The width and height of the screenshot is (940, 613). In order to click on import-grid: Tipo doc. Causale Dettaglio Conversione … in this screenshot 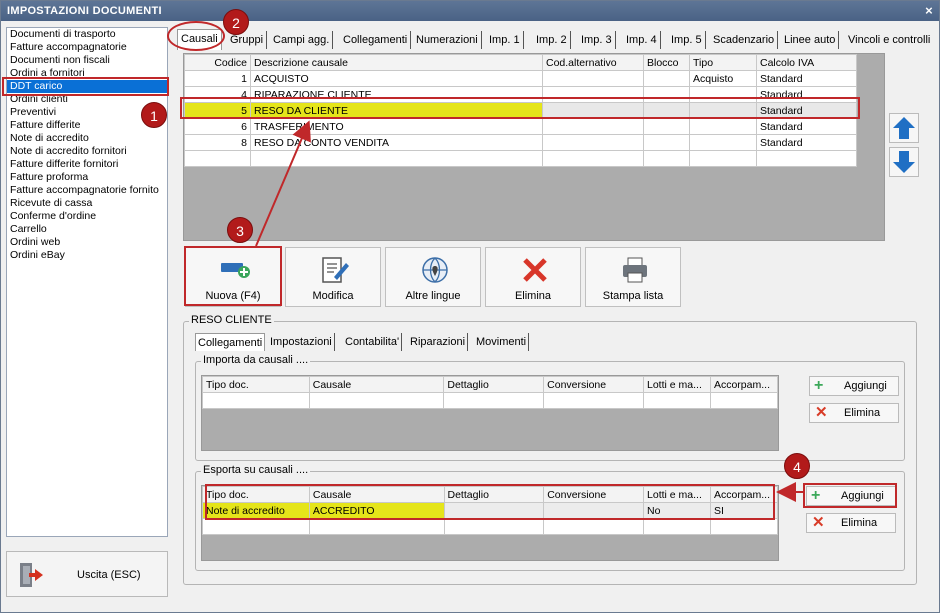, I will do `click(490, 413)`.